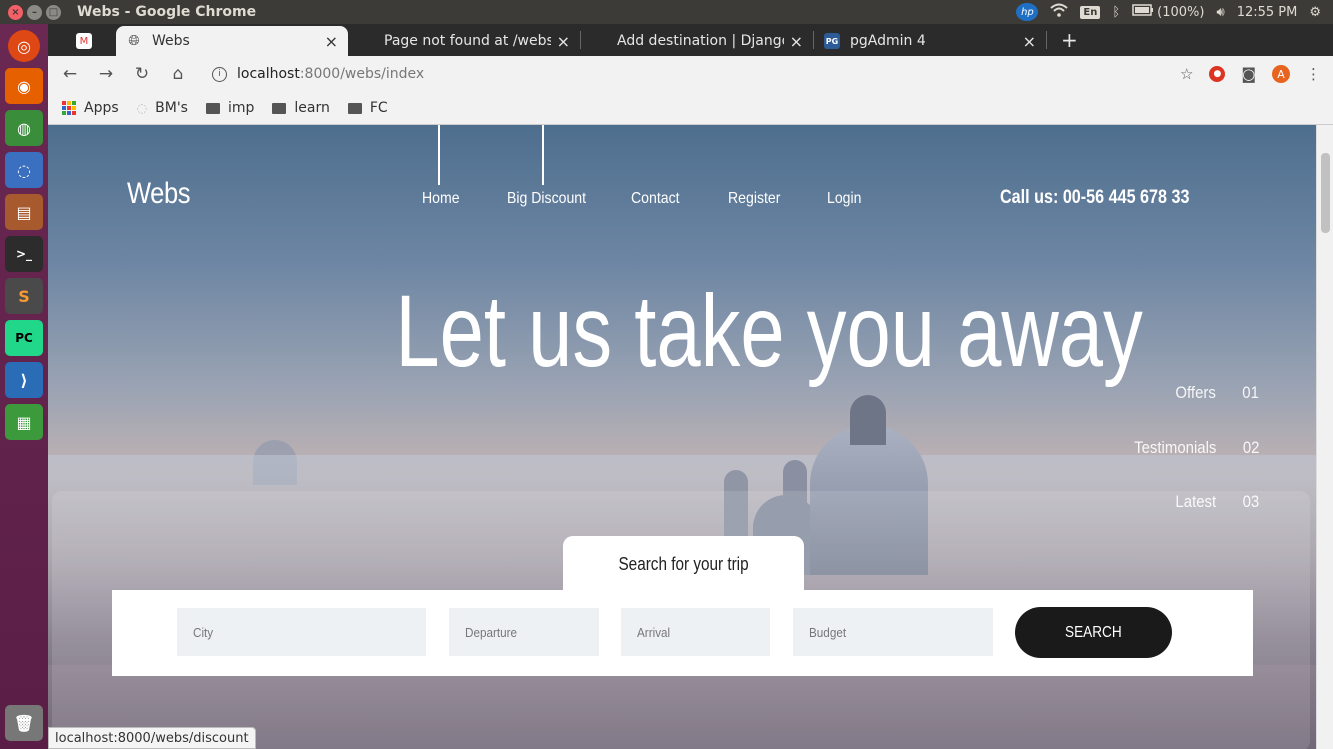 The image size is (1333, 749). Describe the element at coordinates (53, 12) in the screenshot. I see `window-maximize-button: □` at that location.